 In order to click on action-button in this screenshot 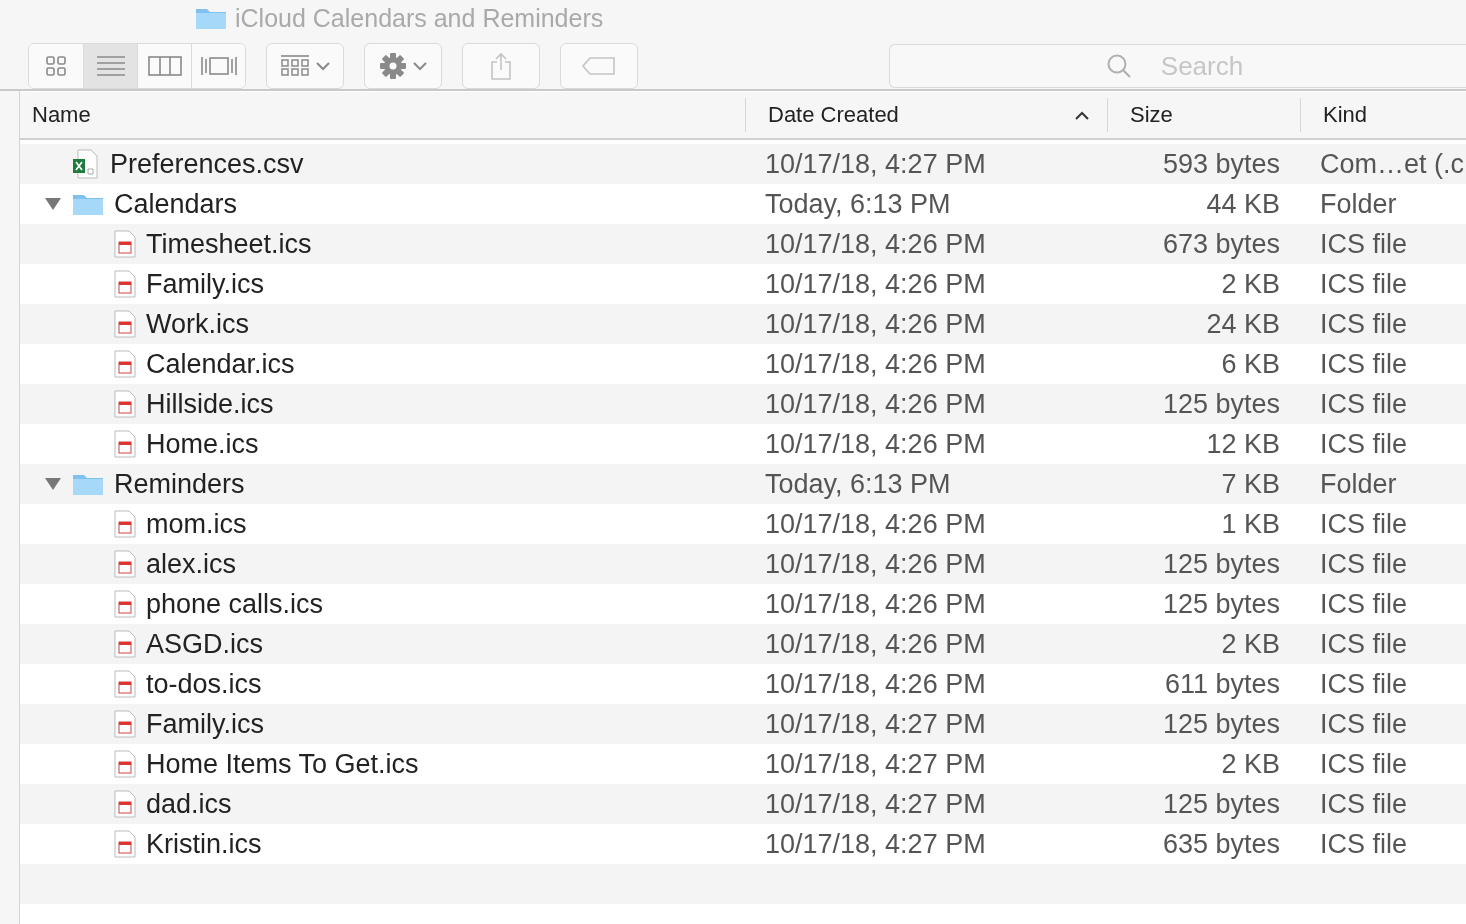, I will do `click(403, 66)`.